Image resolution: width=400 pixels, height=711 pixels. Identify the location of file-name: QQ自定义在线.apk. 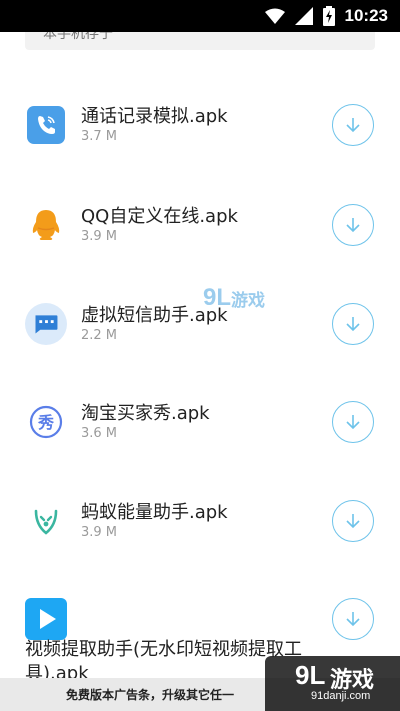
(159, 216).